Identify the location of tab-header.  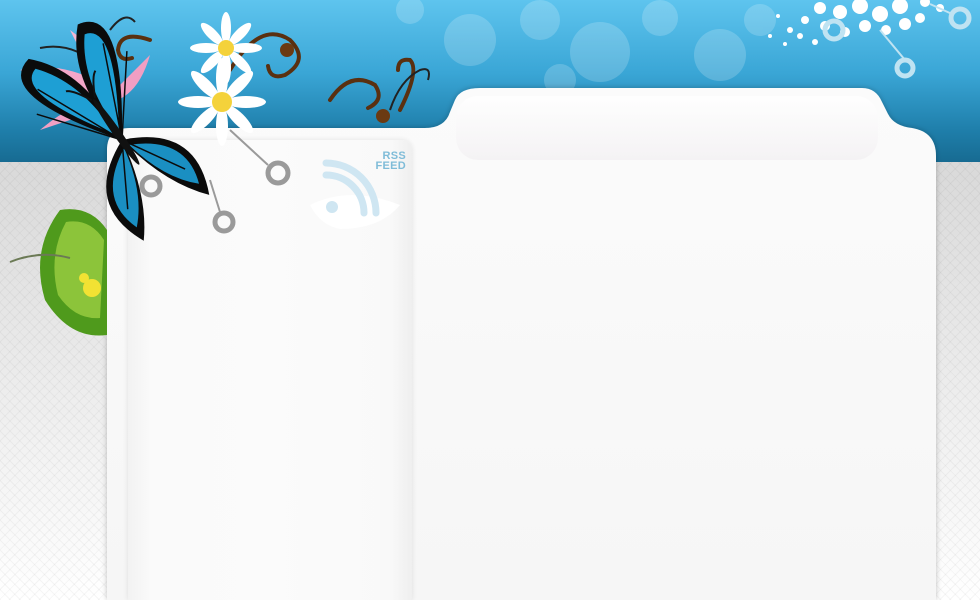
(667, 128).